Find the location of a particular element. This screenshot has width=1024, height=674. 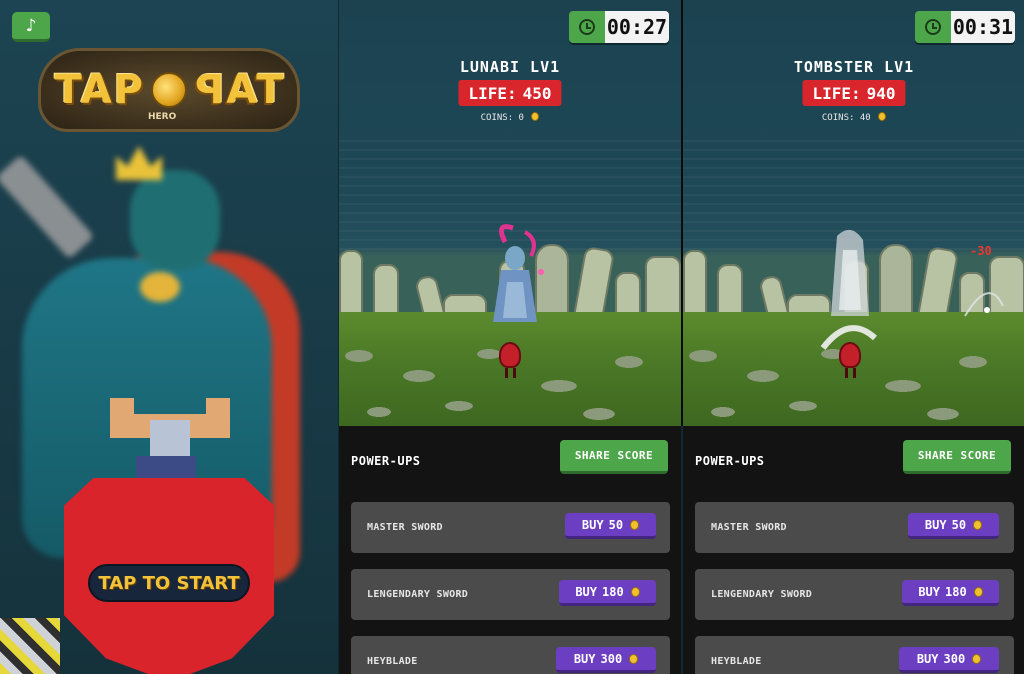

tap-to-start-button: TAP TO START is located at coordinates (169, 583).